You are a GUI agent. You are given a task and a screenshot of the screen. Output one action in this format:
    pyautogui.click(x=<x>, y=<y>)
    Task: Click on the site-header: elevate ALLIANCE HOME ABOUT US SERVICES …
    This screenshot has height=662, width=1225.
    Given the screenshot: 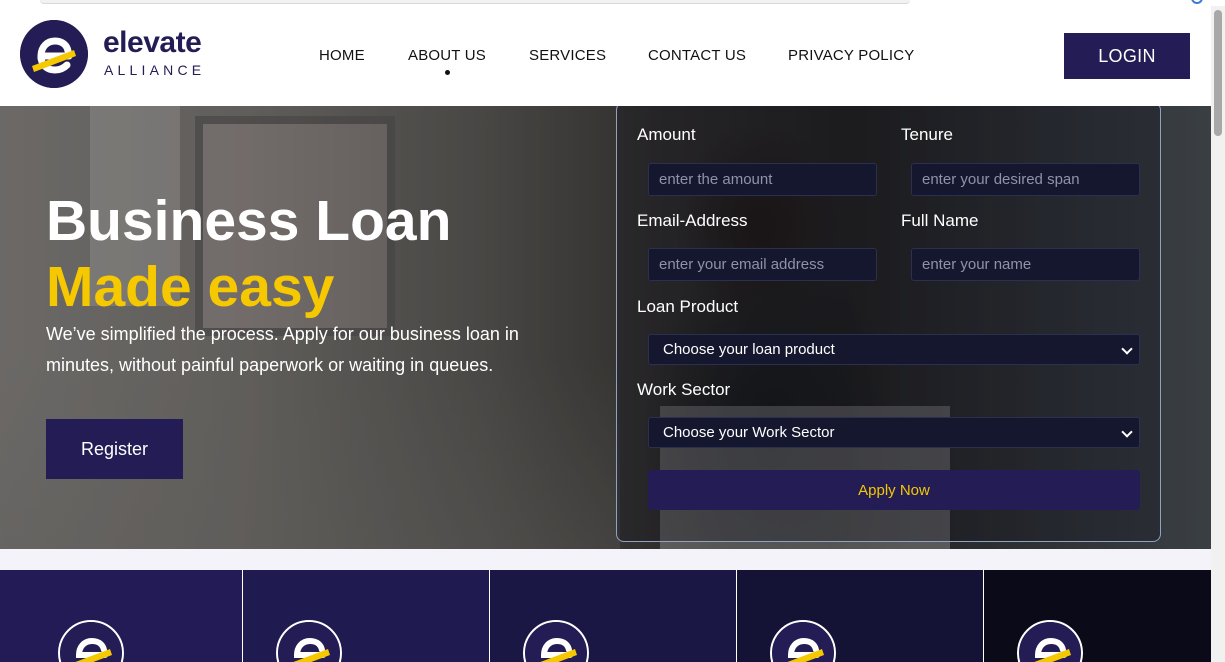 What is the action you would take?
    pyautogui.click(x=605, y=56)
    